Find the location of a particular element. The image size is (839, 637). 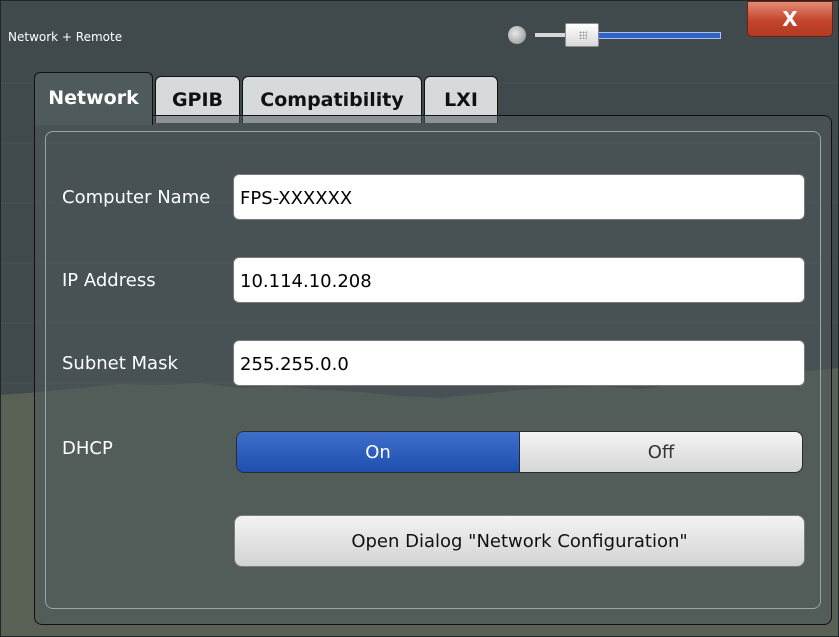

transparency-icon is located at coordinates (517, 35).